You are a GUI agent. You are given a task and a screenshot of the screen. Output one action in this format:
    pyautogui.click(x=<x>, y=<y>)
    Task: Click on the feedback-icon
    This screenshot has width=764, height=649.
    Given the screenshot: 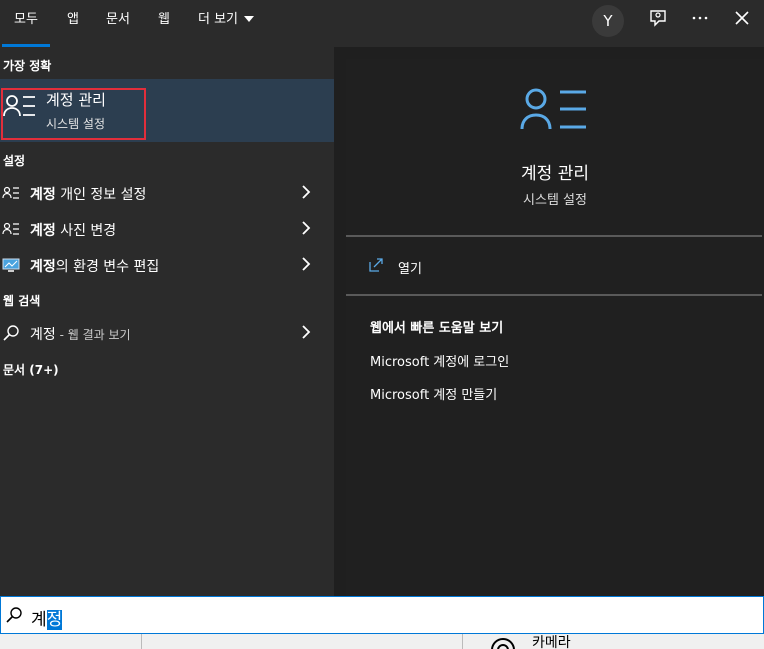 What is the action you would take?
    pyautogui.click(x=658, y=21)
    